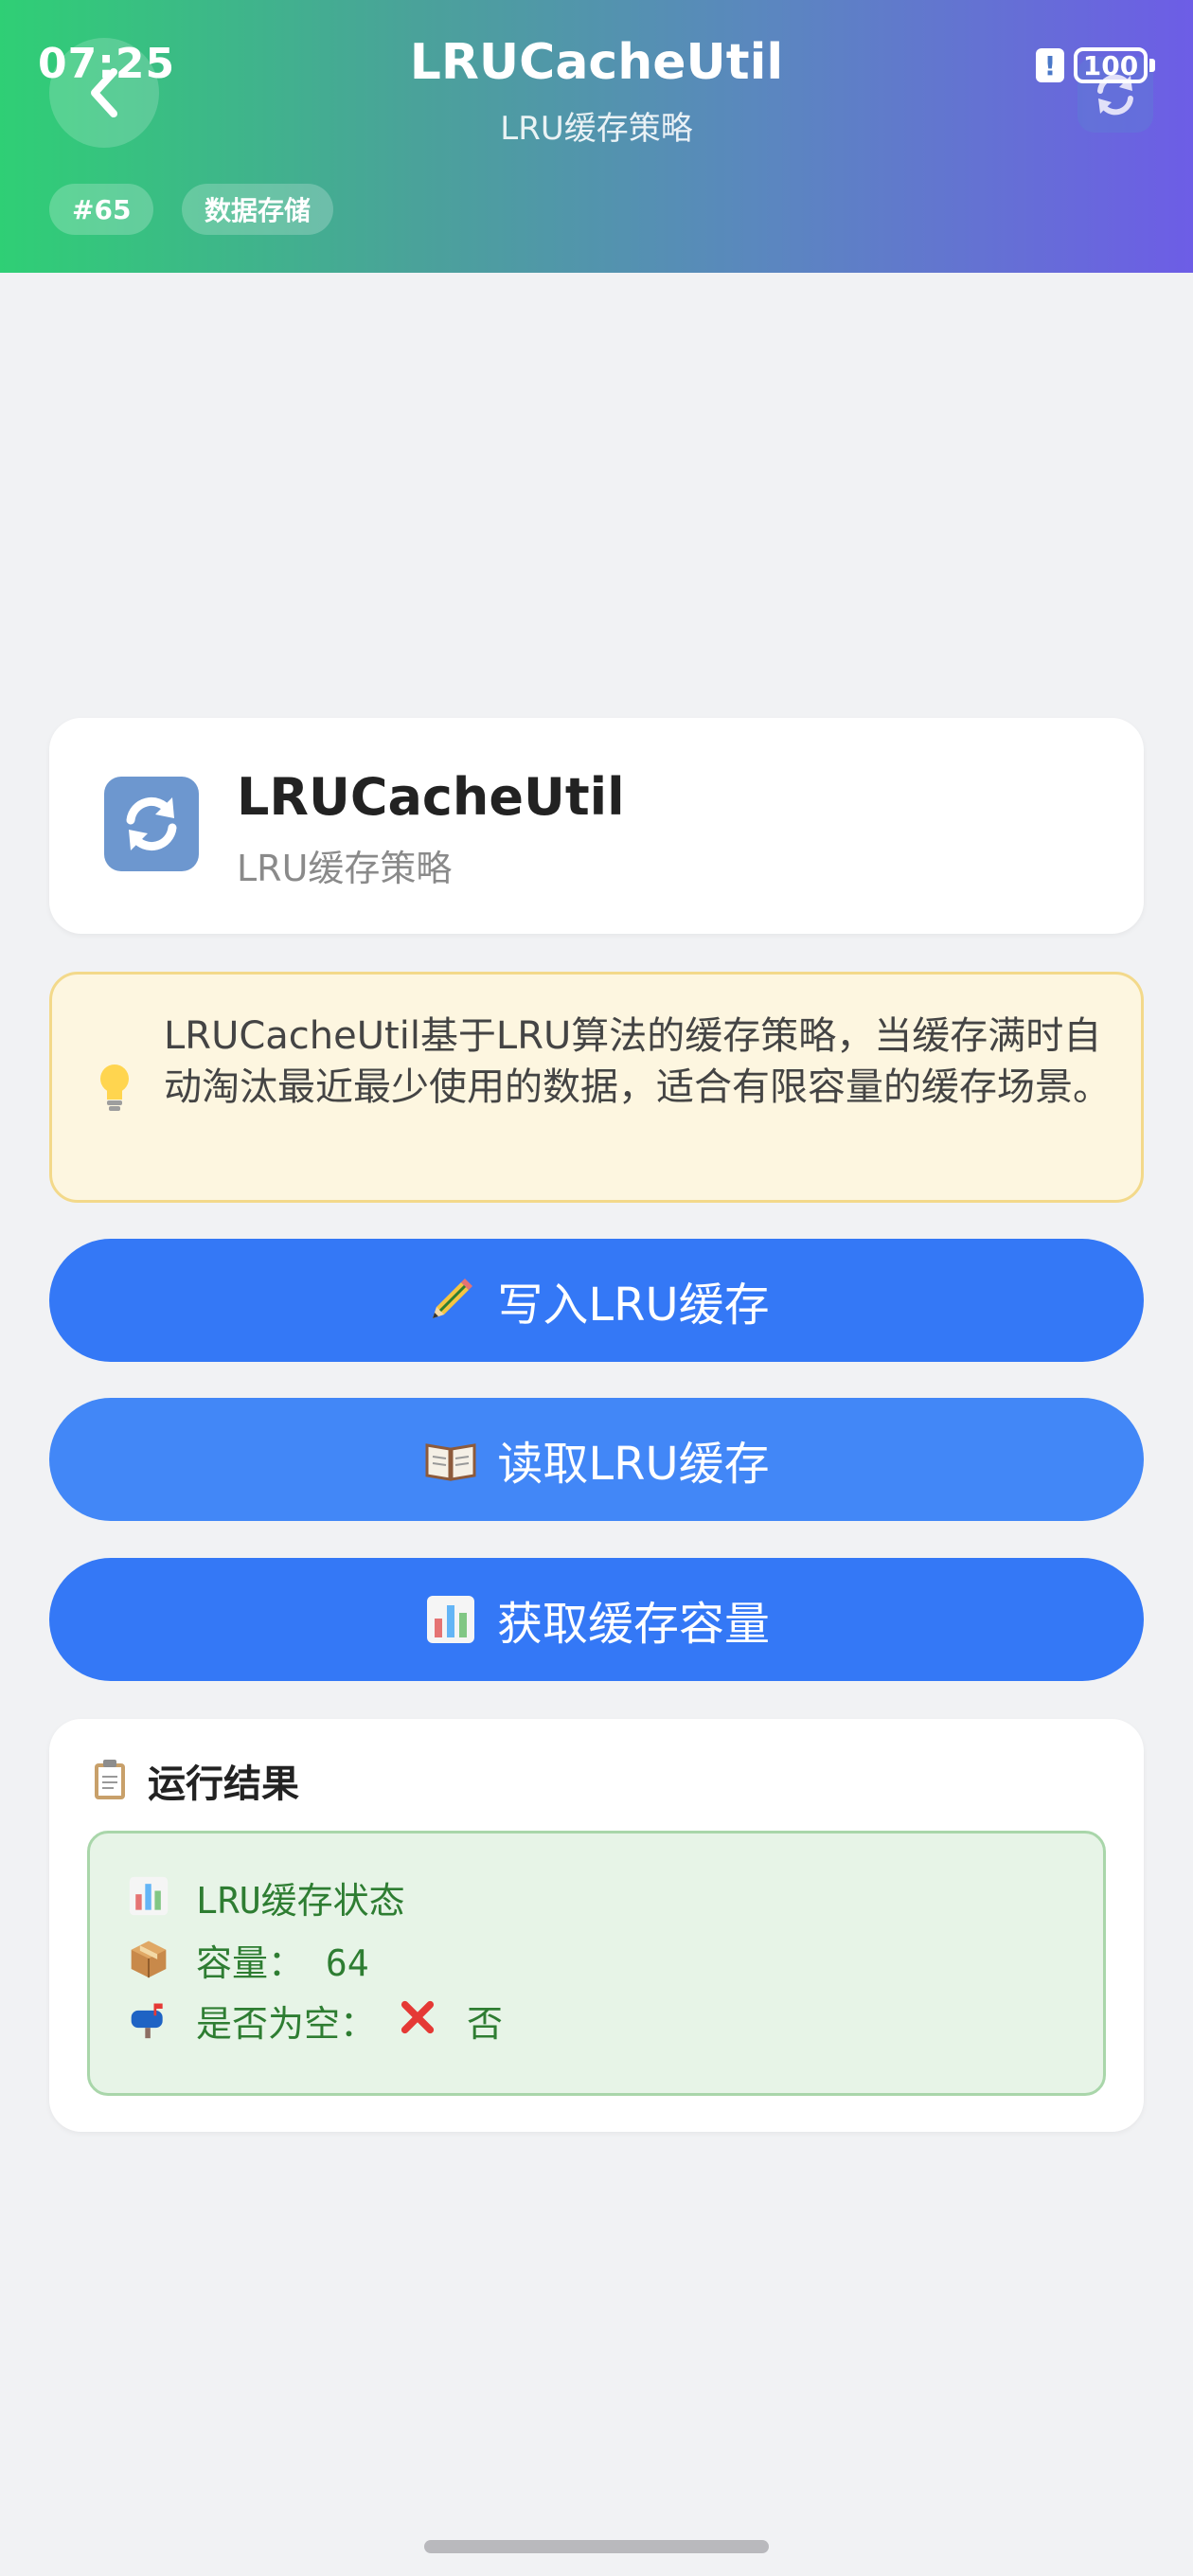 This screenshot has width=1193, height=2576. Describe the element at coordinates (485, 2024) in the screenshot. I see `result-line-value: 否` at that location.